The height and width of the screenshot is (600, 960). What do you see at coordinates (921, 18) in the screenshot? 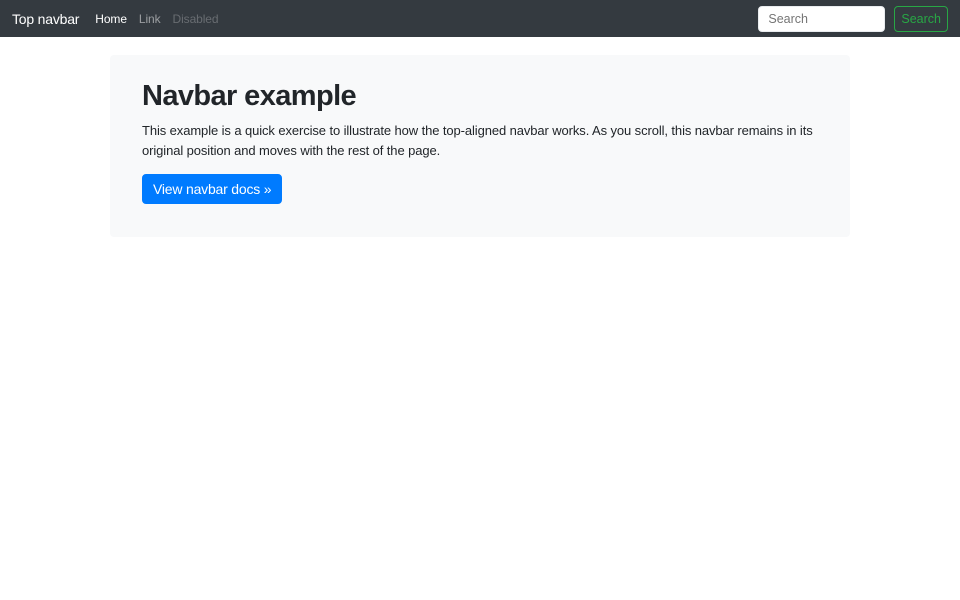
I see `search-button: Search` at bounding box center [921, 18].